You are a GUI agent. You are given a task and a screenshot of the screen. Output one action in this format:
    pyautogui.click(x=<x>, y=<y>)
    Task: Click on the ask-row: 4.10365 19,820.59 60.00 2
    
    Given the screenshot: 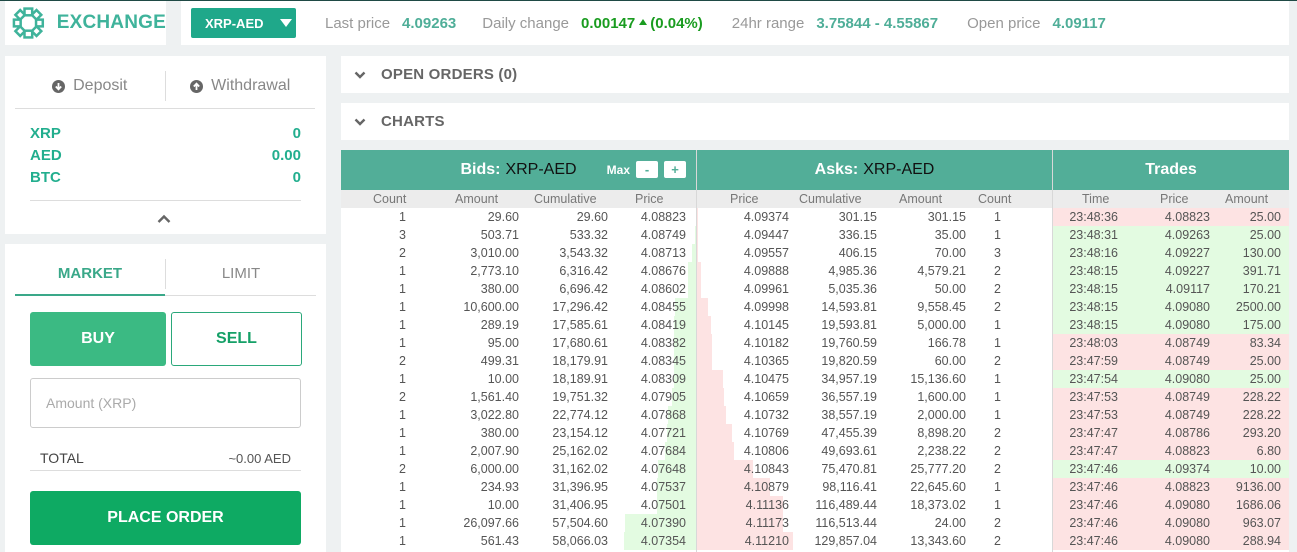 What is the action you would take?
    pyautogui.click(x=874, y=361)
    